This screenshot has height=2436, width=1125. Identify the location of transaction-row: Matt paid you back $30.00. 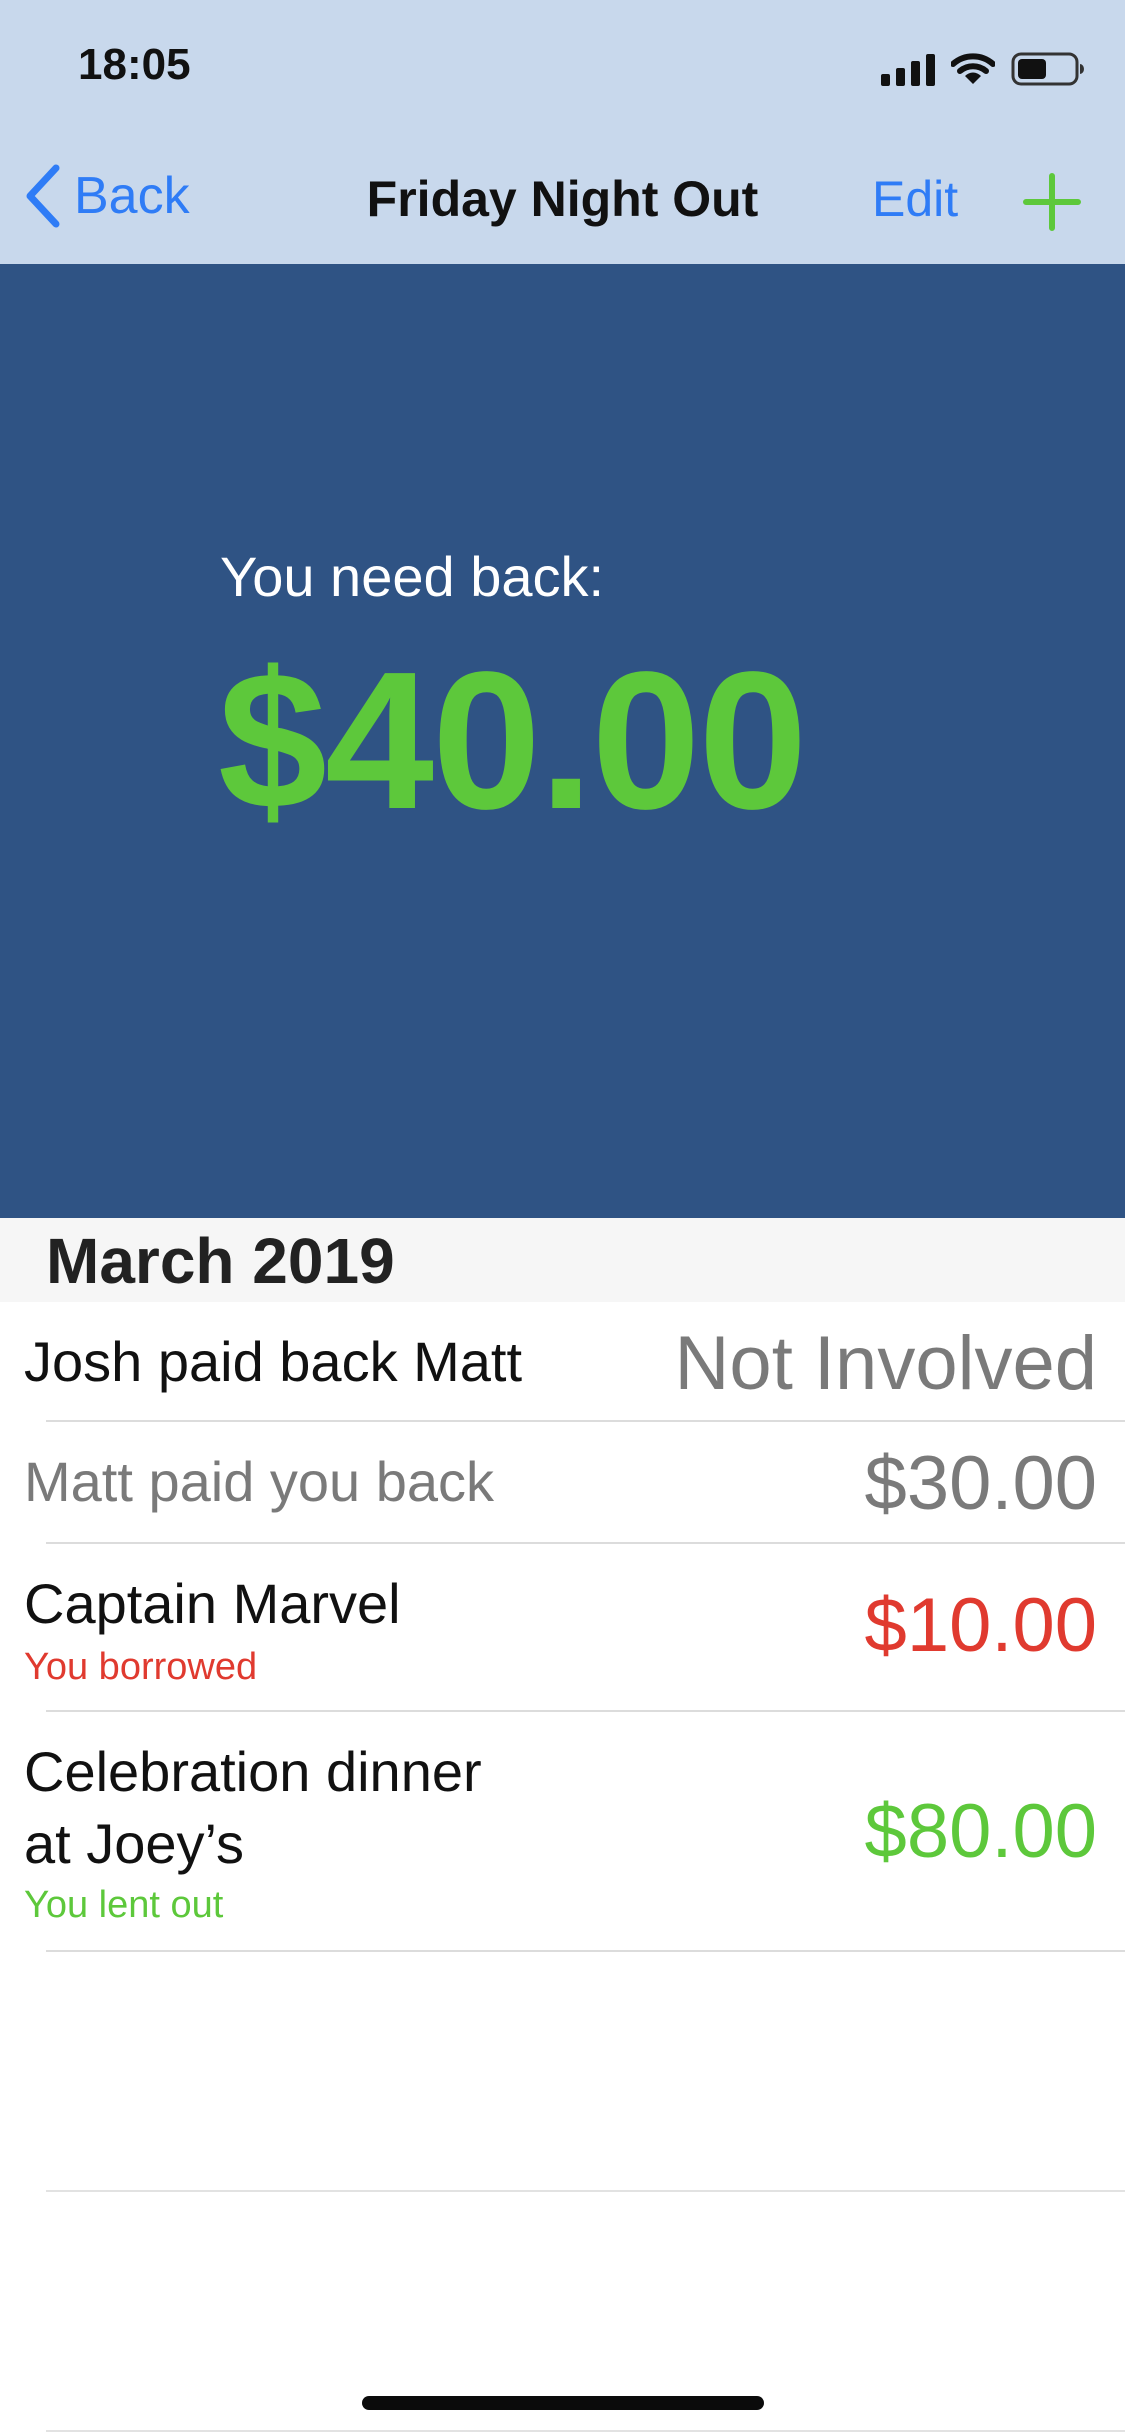
(562, 1483).